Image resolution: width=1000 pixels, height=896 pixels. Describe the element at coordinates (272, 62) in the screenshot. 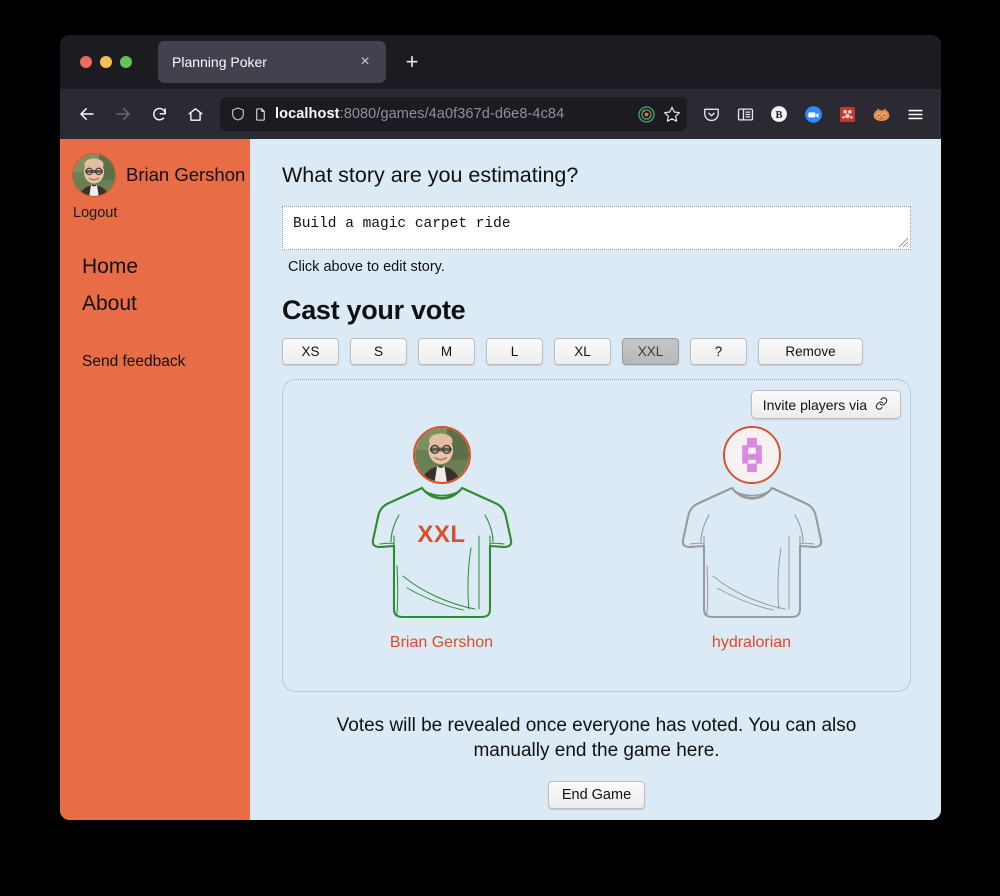

I see `browser-tab: Planning Poker ×` at that location.